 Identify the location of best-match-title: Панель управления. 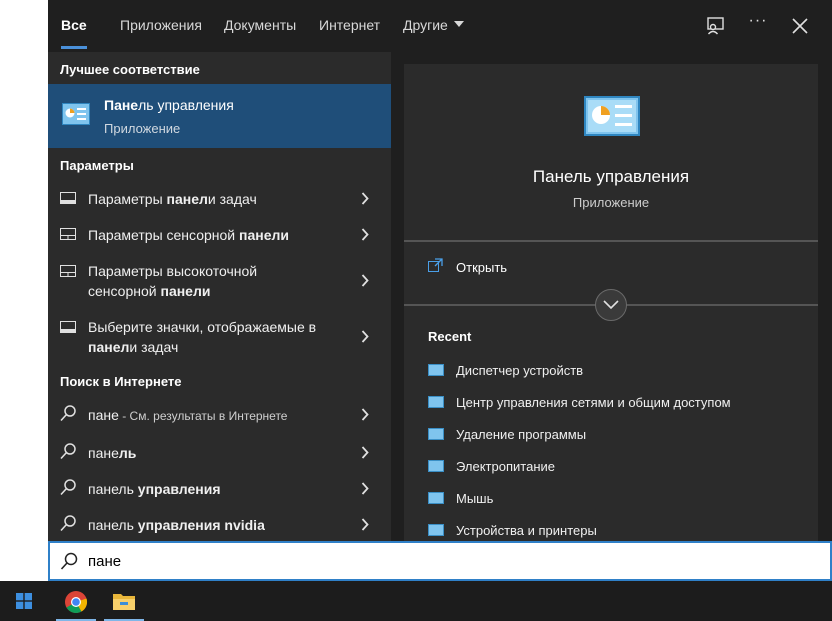
(169, 105).